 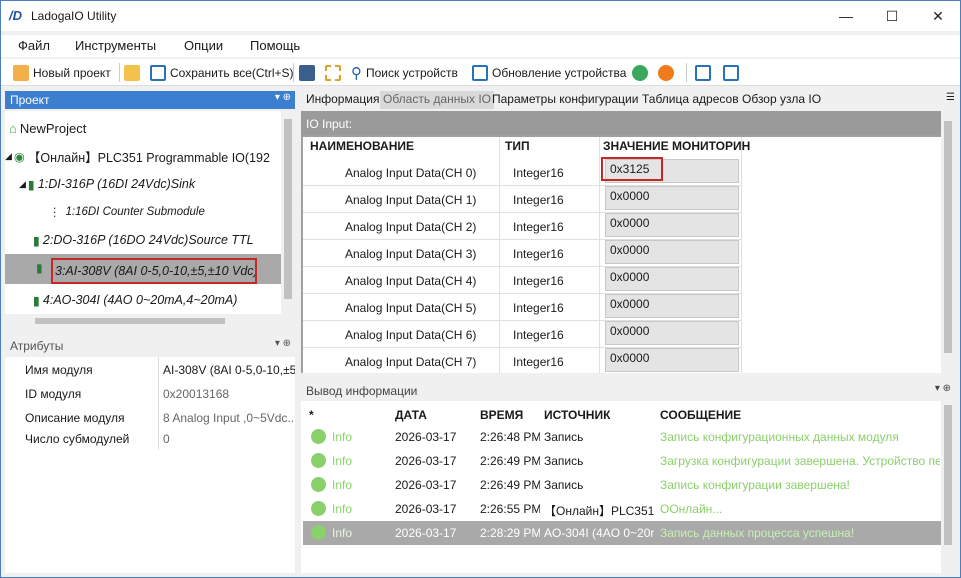 I want to click on add-window-button, so click(x=703, y=72).